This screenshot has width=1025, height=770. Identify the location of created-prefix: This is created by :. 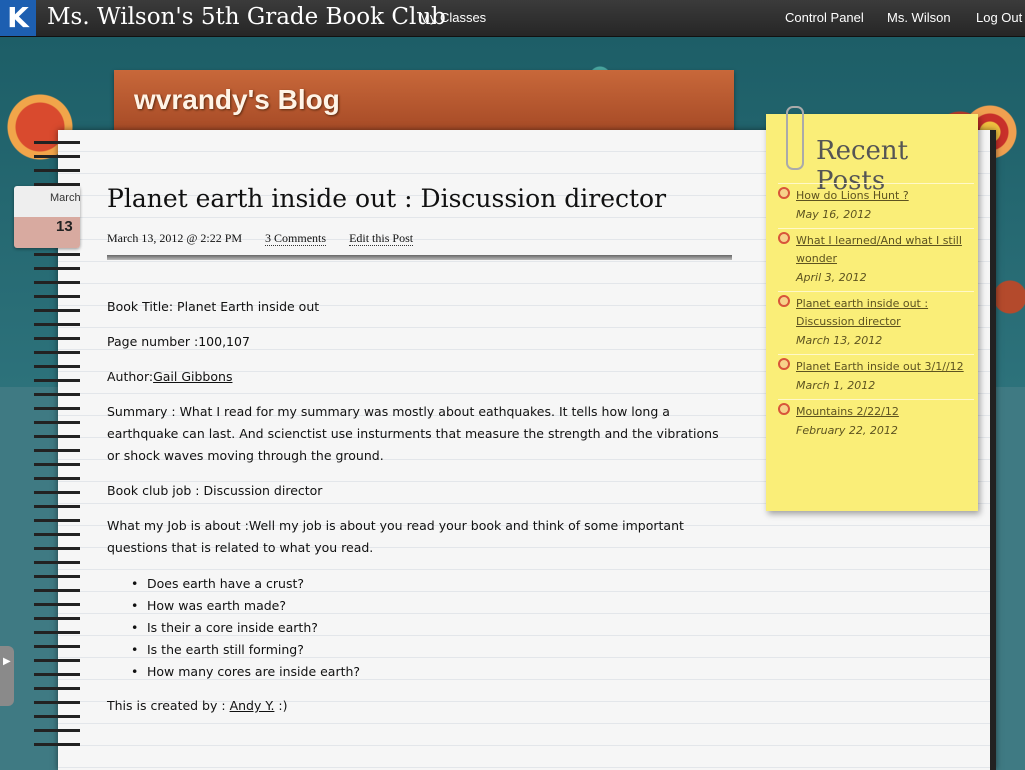
(168, 705).